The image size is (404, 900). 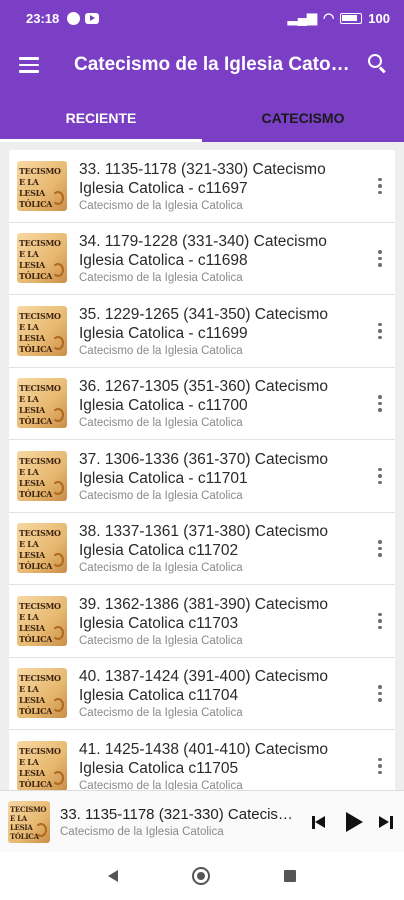 I want to click on battery-icon, so click(x=351, y=18).